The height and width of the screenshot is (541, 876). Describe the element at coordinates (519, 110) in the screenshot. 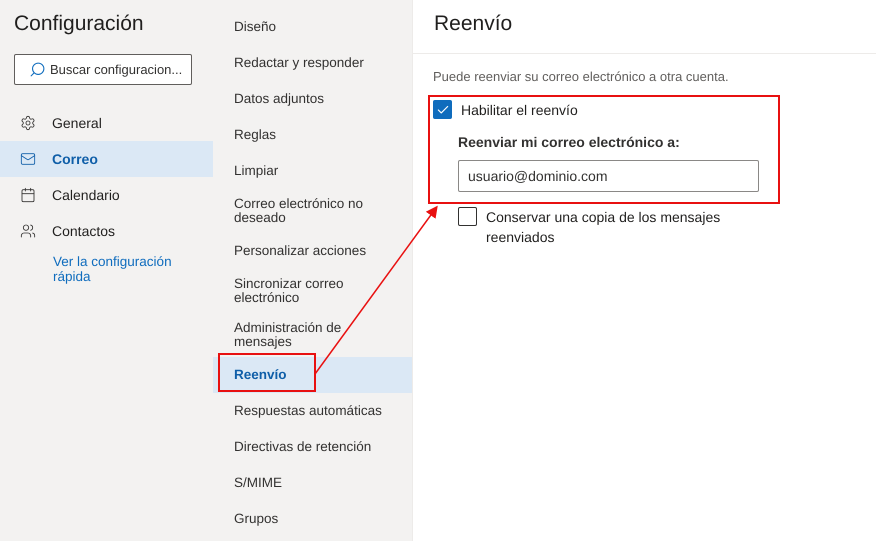

I see `checkbox-label: Habilitar el reenvío` at that location.